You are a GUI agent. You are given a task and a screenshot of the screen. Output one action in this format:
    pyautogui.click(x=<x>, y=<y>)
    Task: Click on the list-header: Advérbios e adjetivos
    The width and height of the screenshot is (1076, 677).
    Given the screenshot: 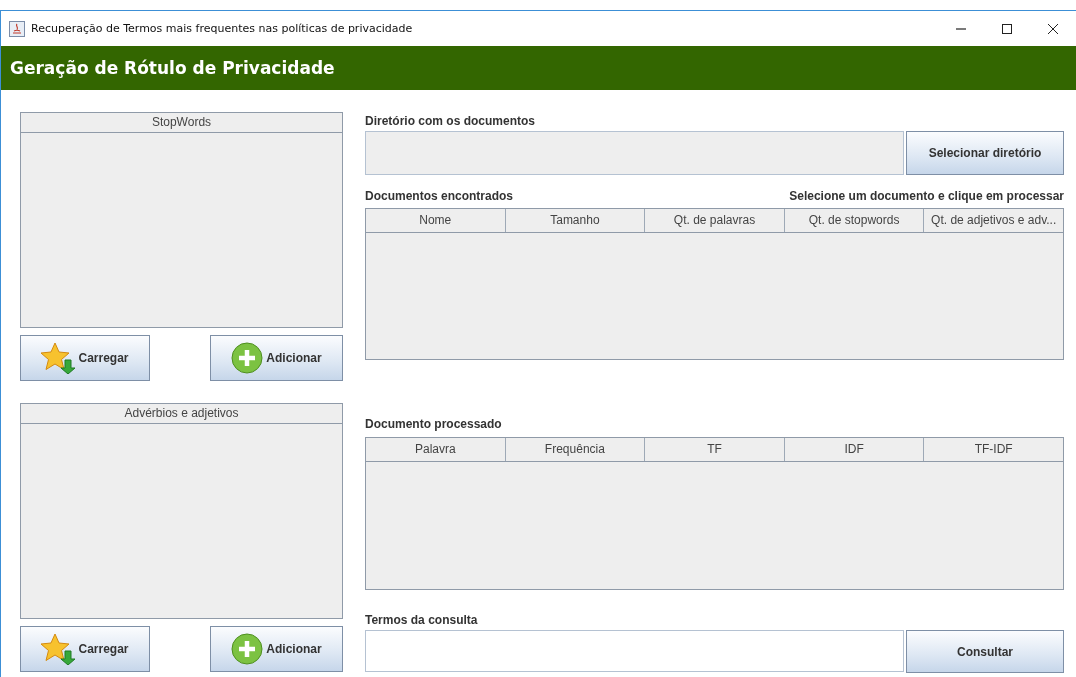 What is the action you would take?
    pyautogui.click(x=181, y=414)
    